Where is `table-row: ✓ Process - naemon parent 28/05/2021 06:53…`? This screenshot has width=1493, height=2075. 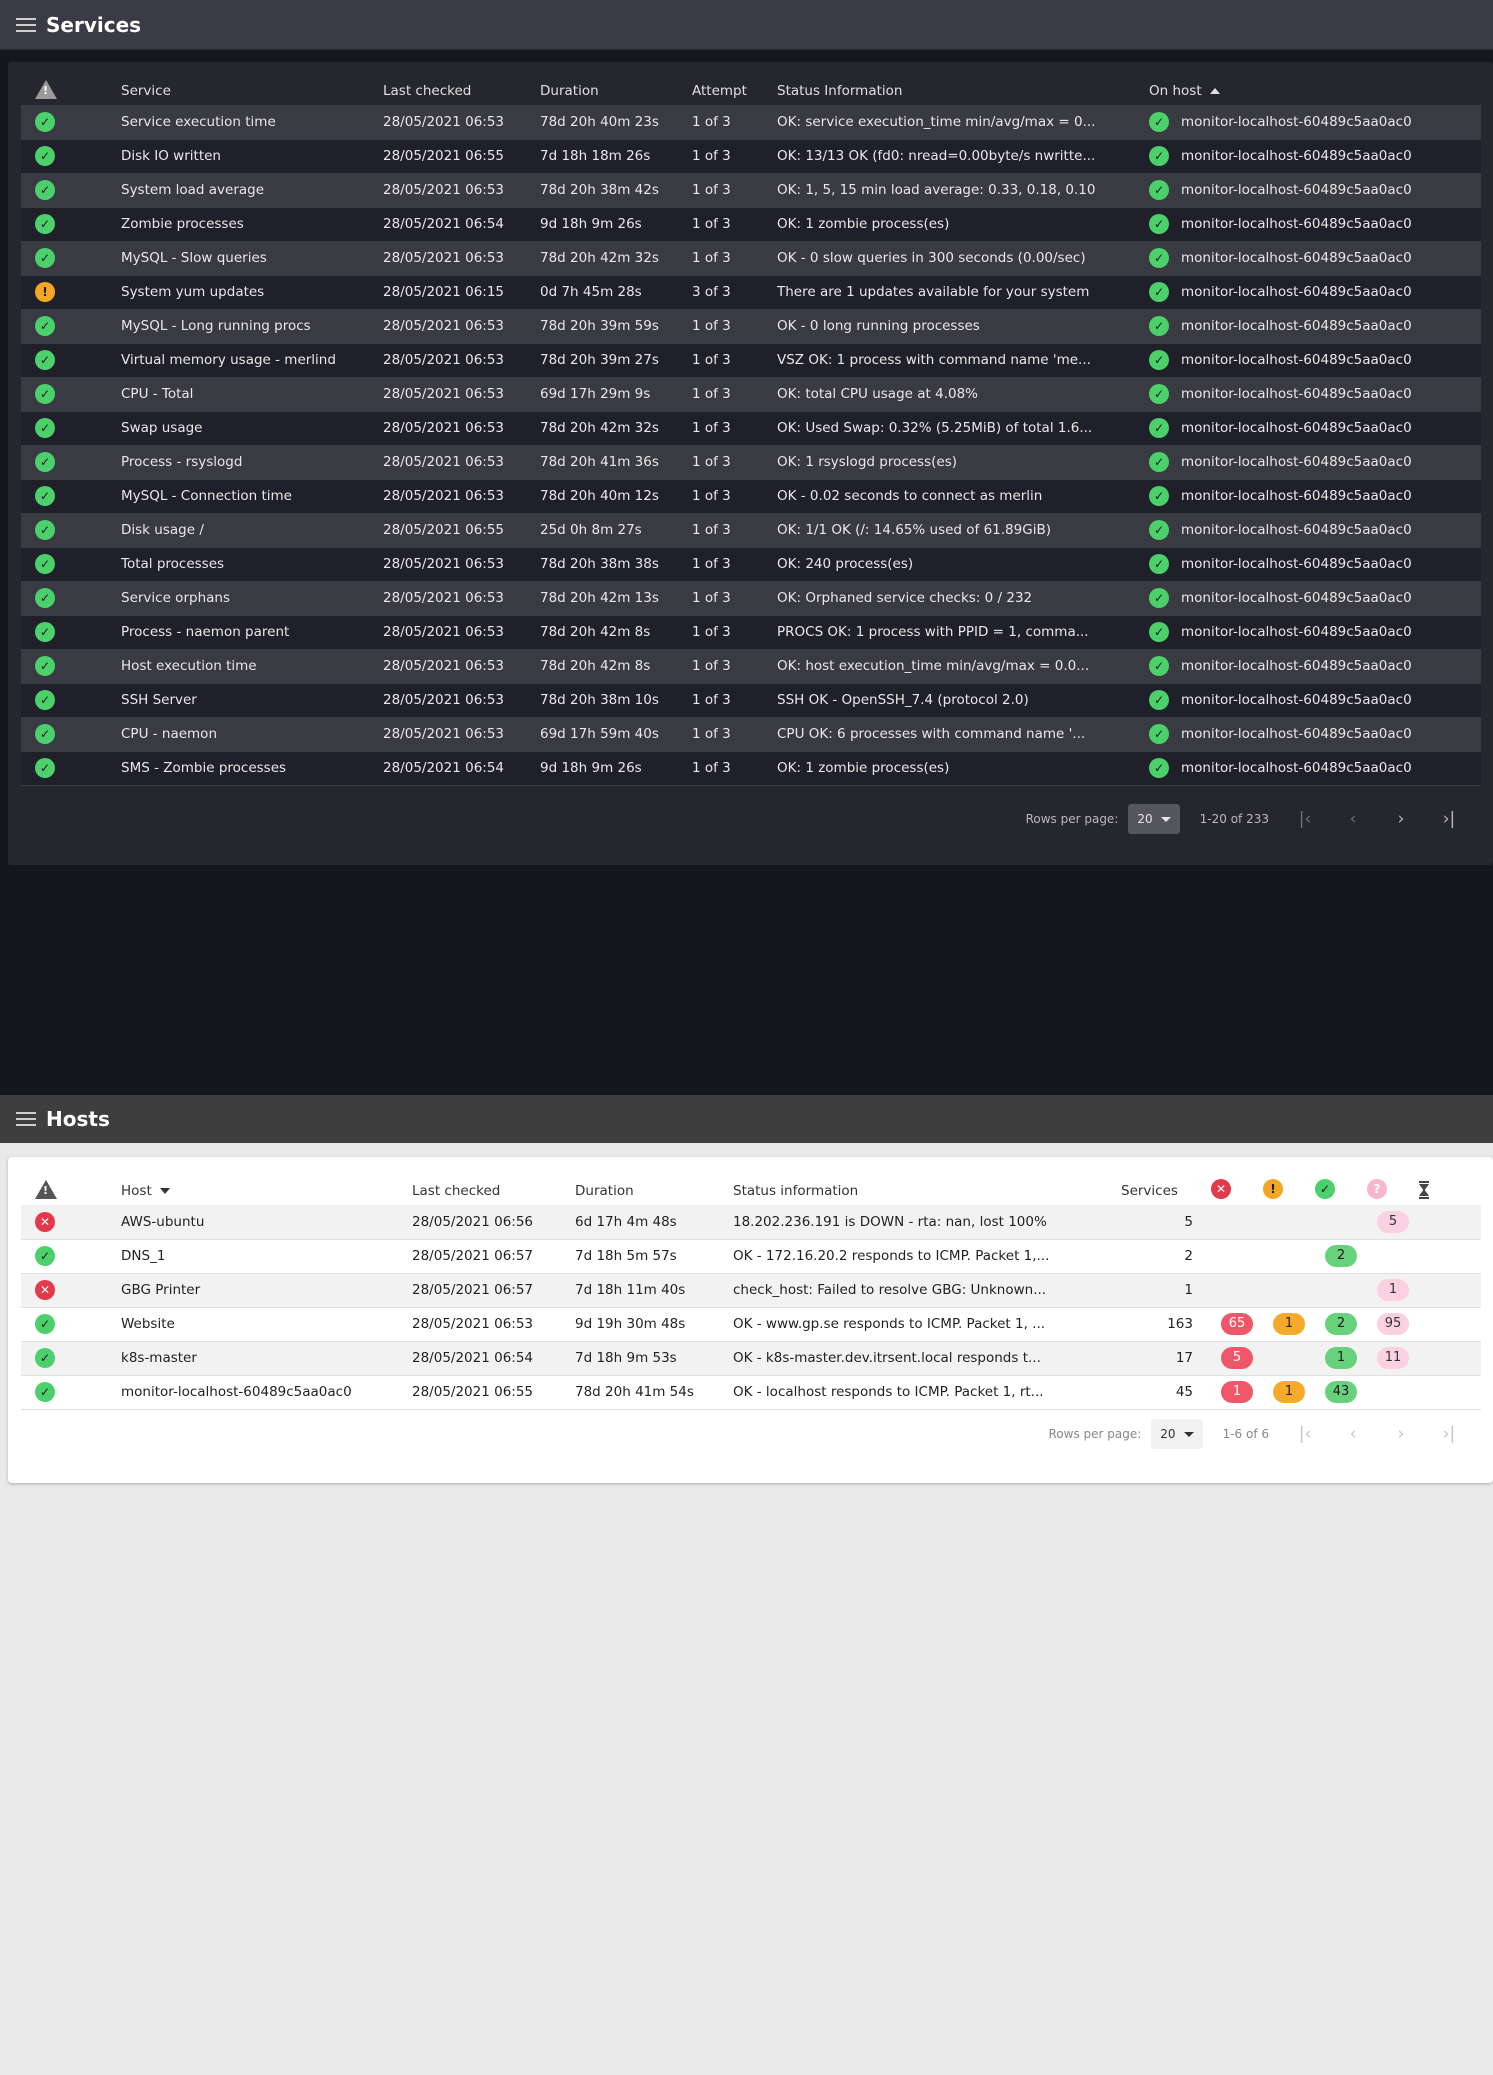
table-row: ✓ Process - naemon parent 28/05/2021 06:53… is located at coordinates (751, 632).